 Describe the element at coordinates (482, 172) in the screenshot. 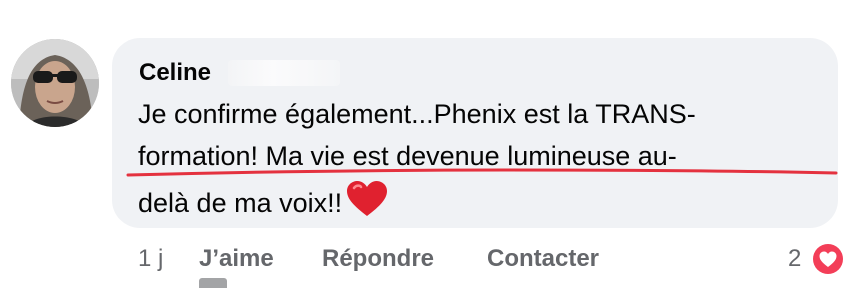

I see `handwritten-underline` at that location.